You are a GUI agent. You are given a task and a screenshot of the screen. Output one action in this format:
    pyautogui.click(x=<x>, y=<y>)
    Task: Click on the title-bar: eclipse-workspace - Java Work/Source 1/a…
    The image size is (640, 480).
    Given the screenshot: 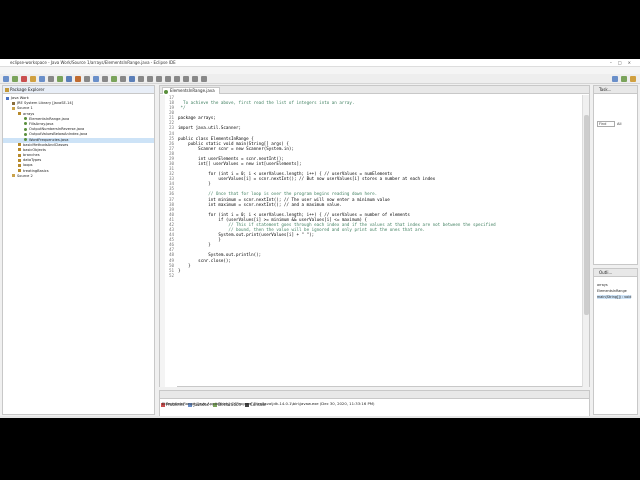 What is the action you would take?
    pyautogui.click(x=320, y=63)
    